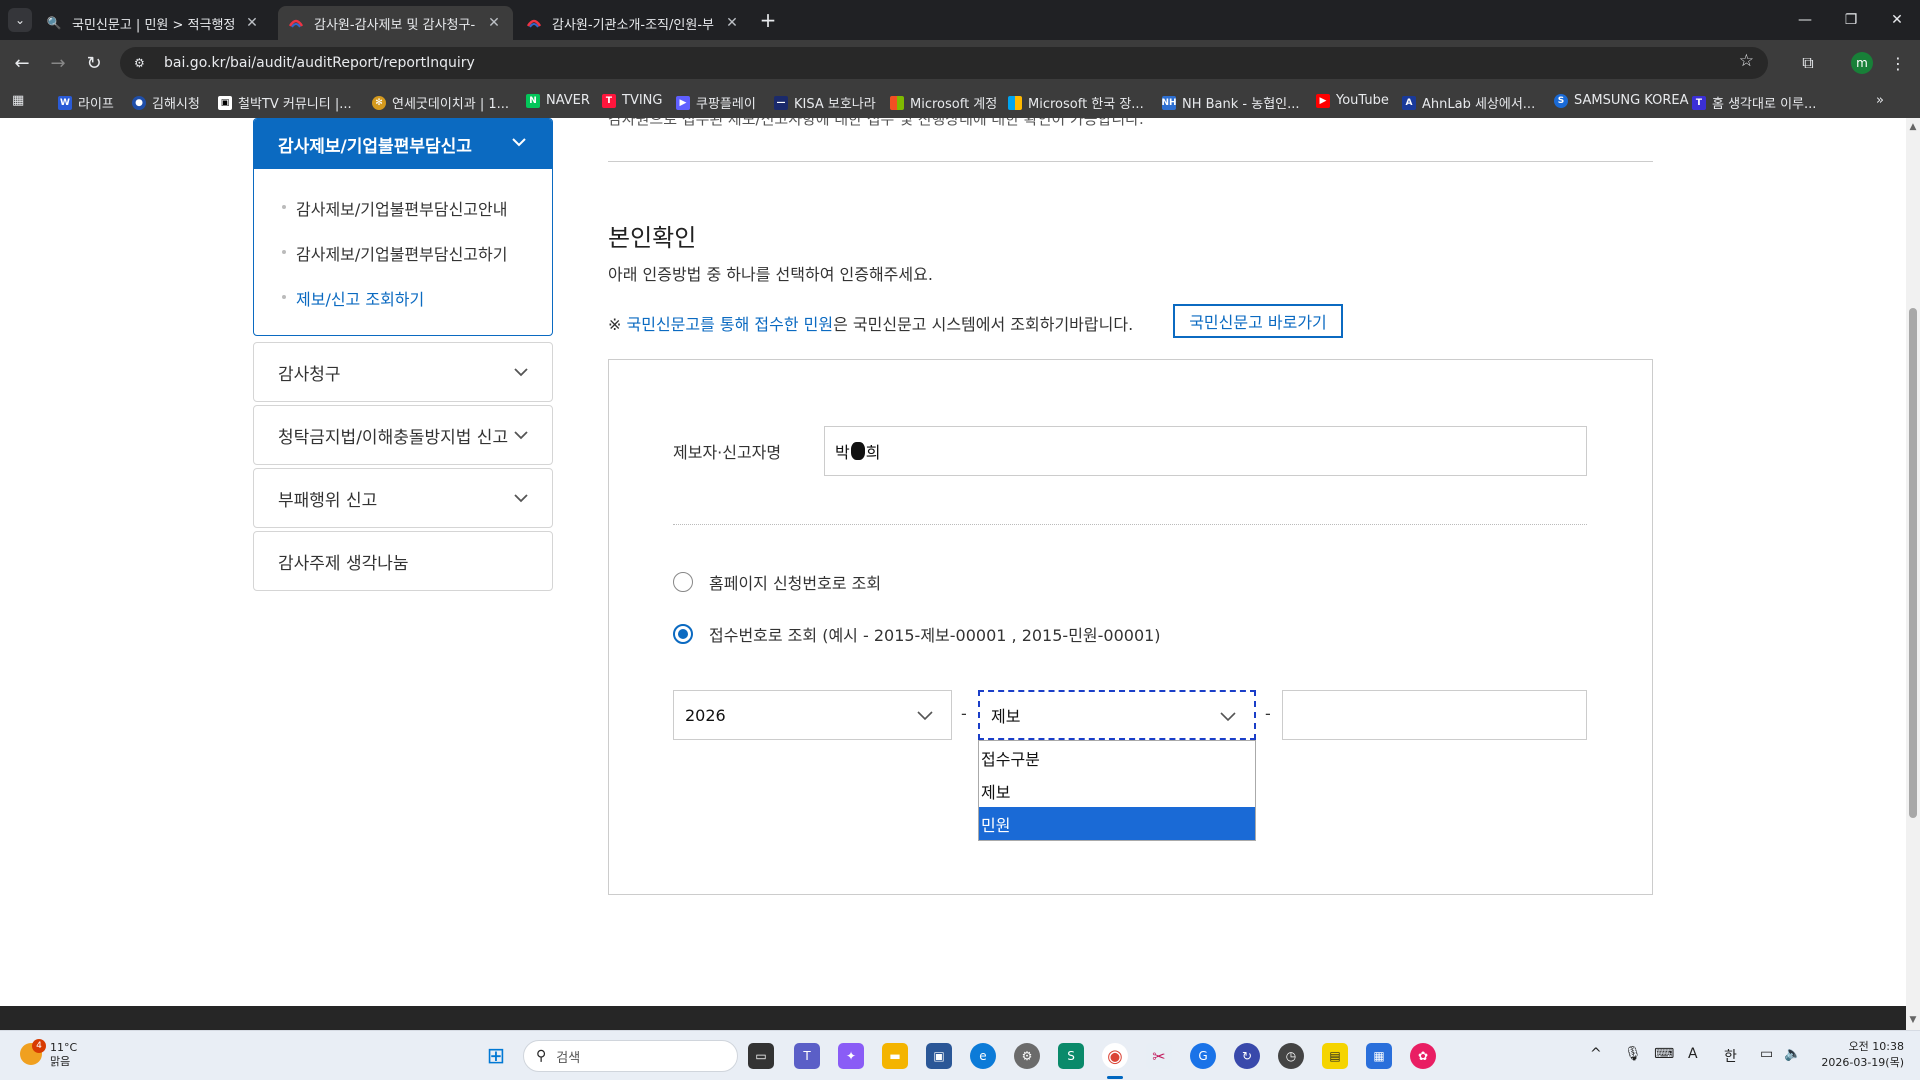 The width and height of the screenshot is (1920, 1080). I want to click on bookmark-item: ● 김해시청, so click(166, 102).